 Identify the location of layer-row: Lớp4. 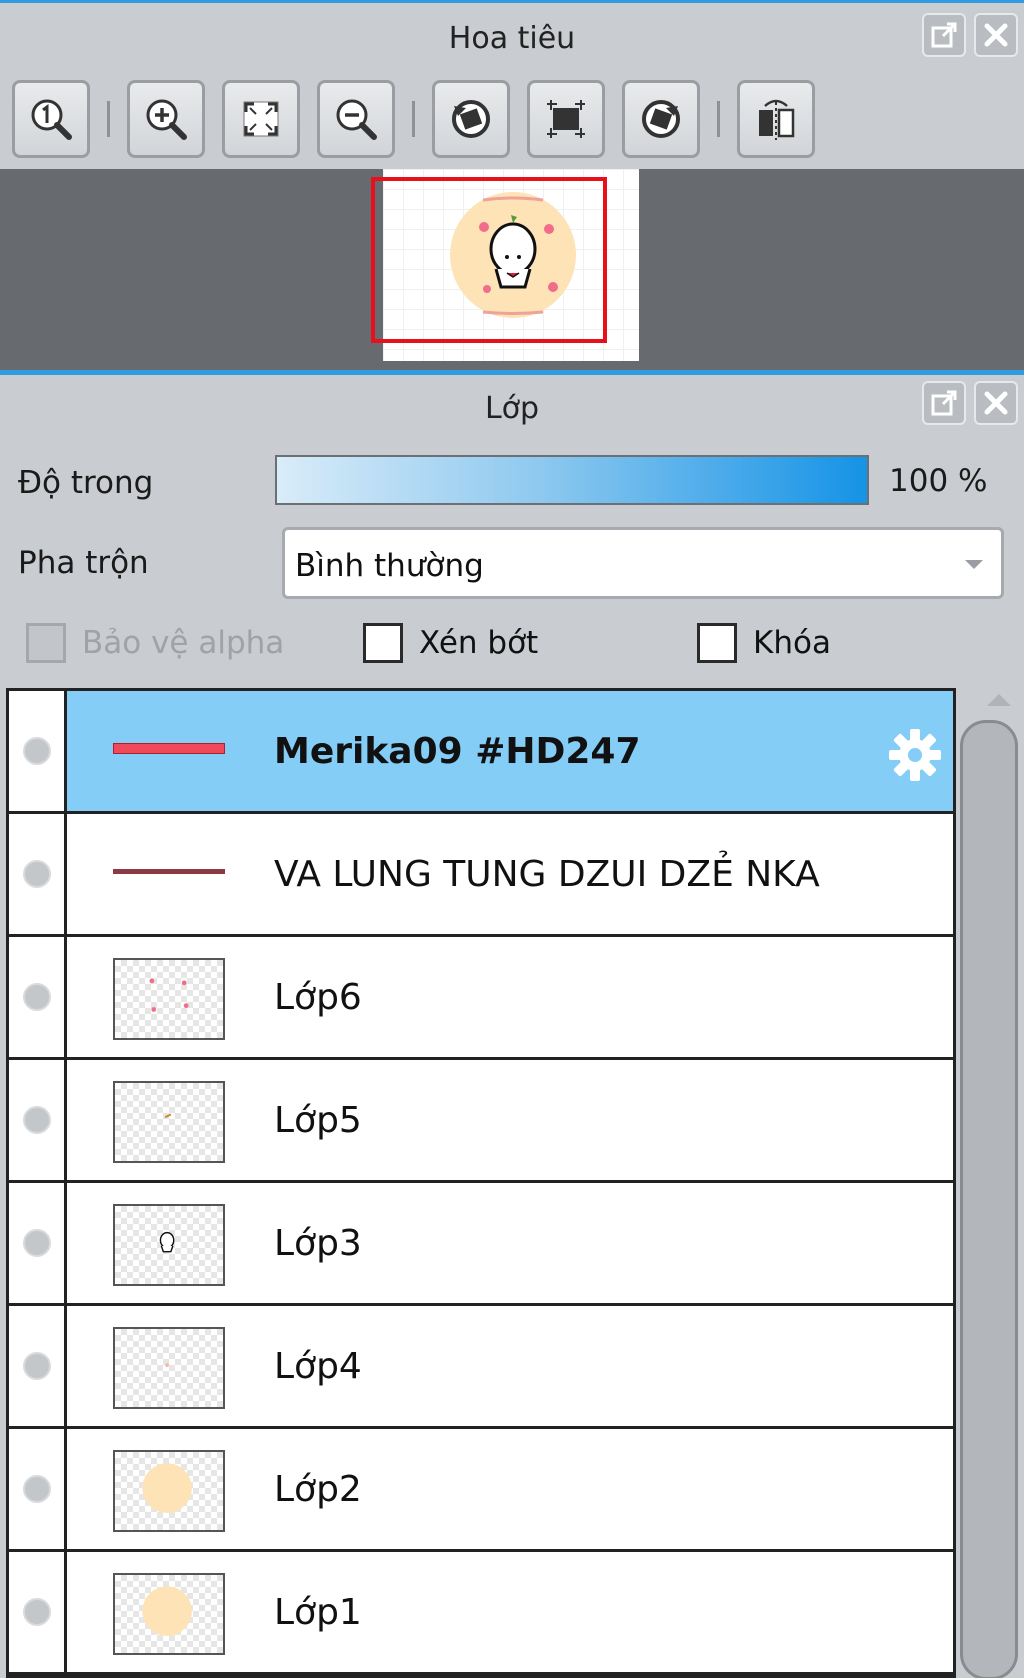
(481, 1367).